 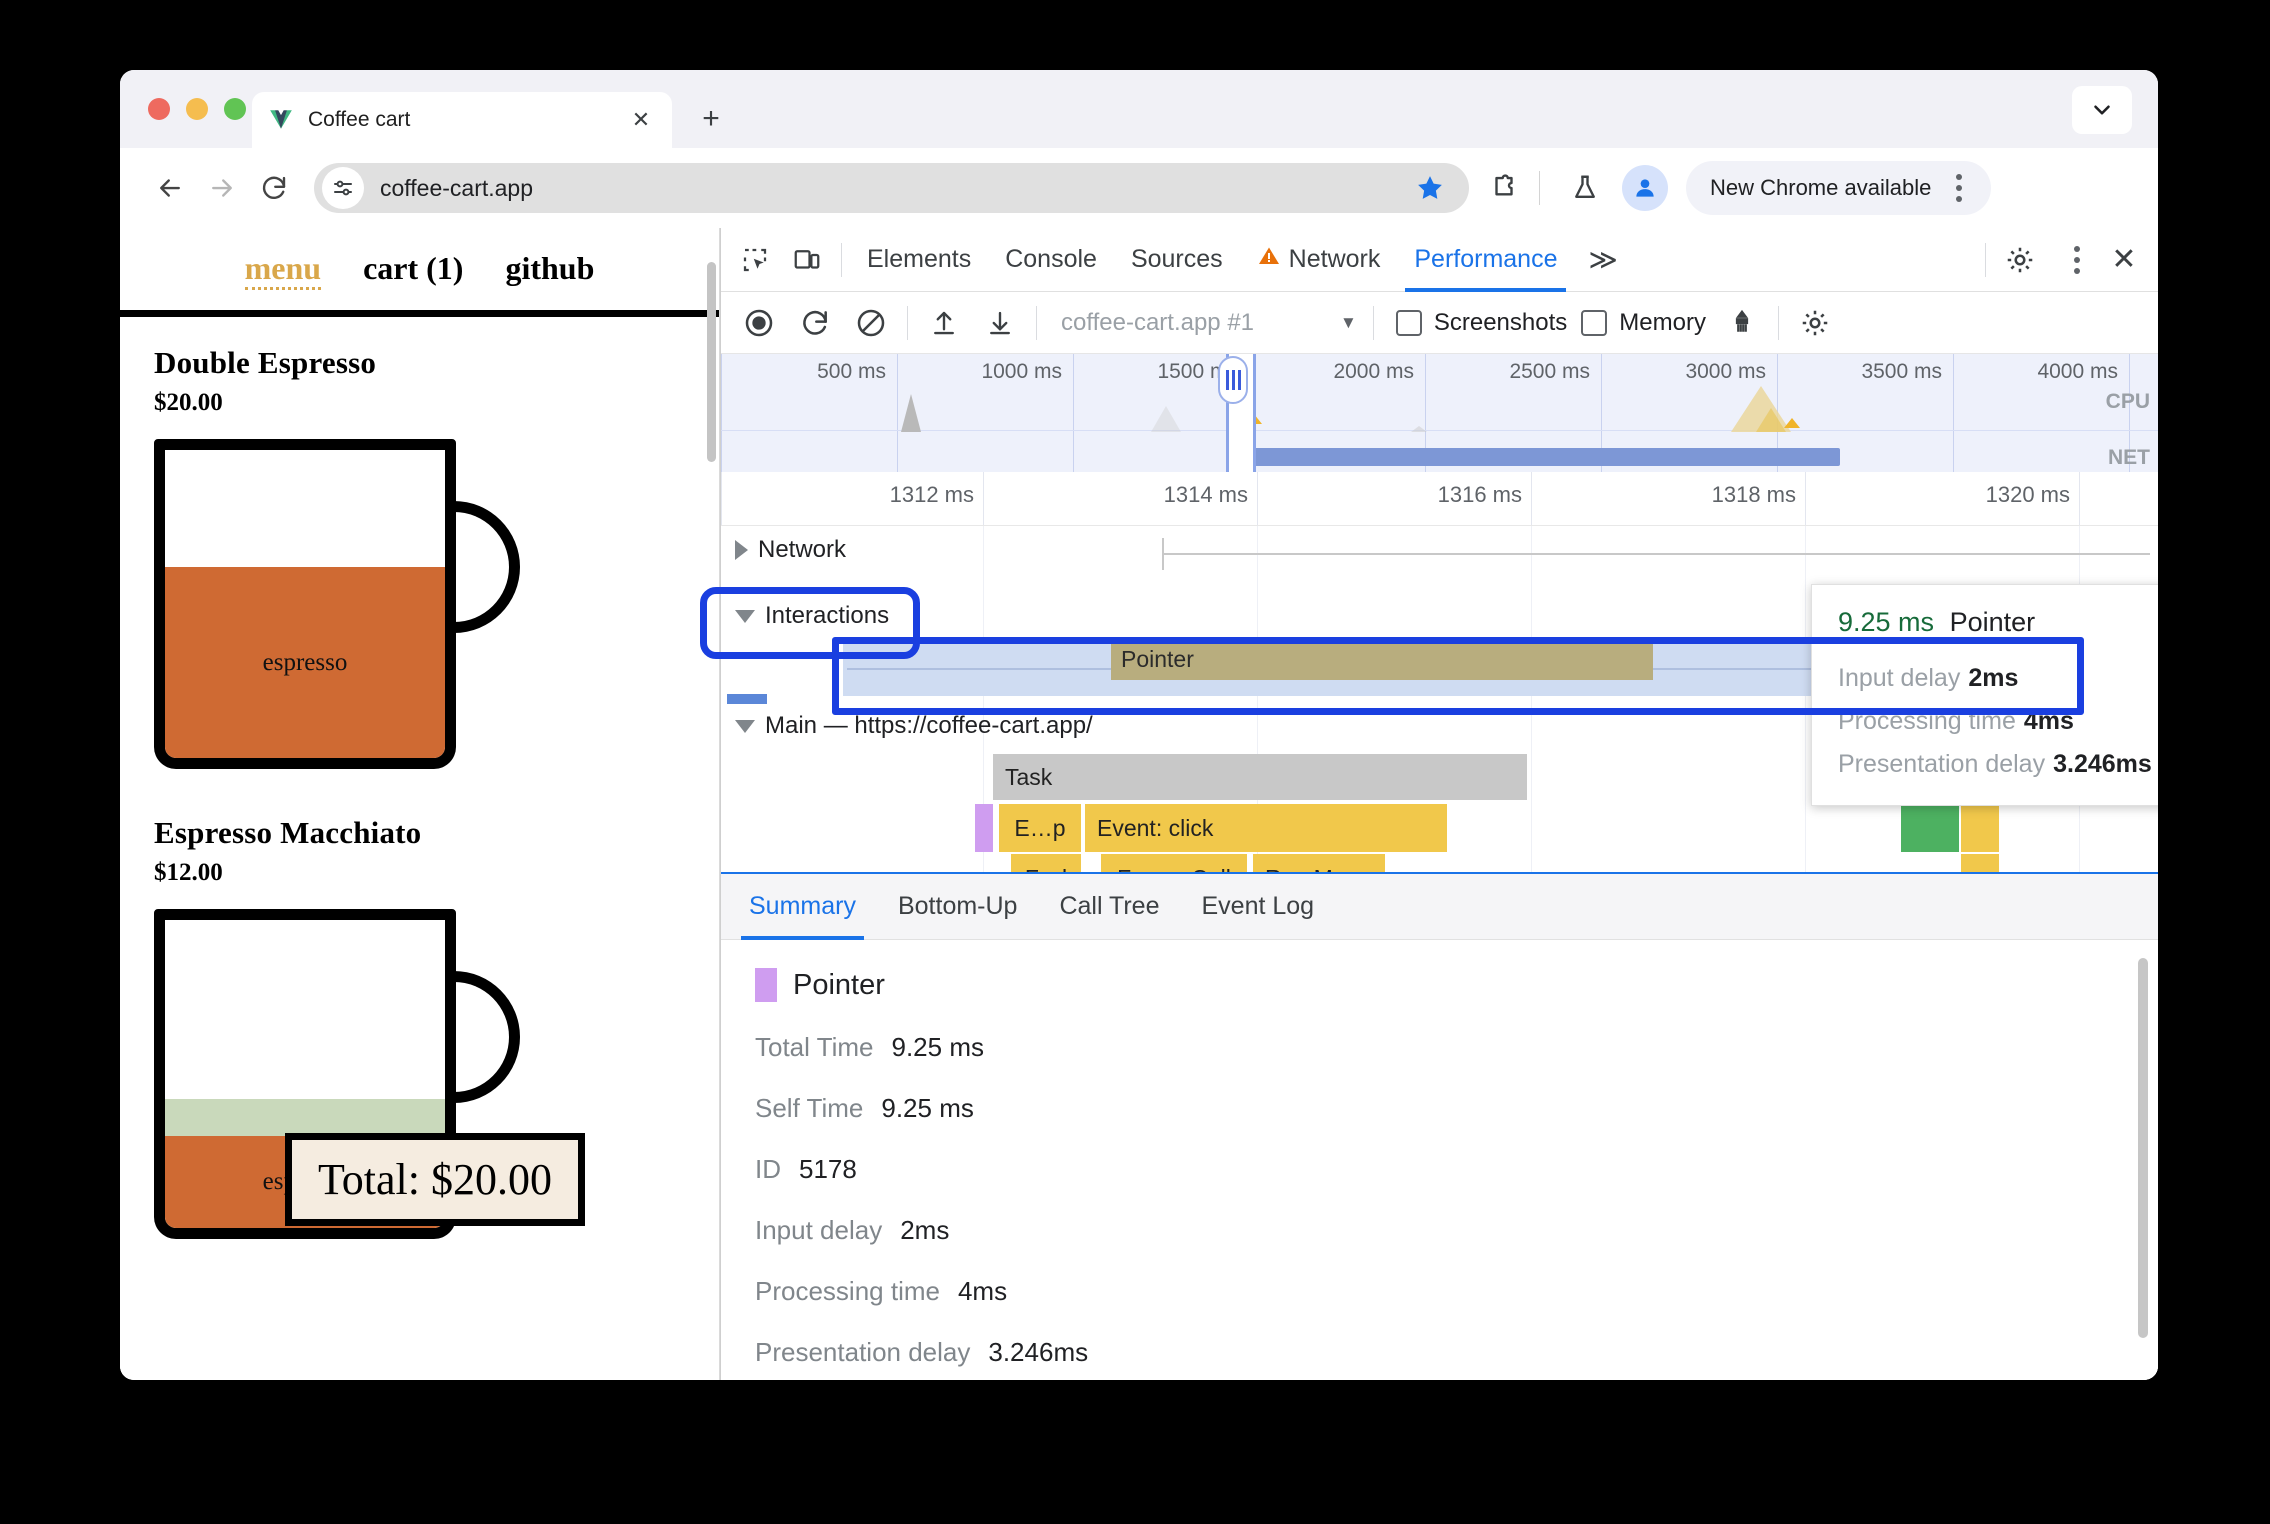 What do you see at coordinates (2127, 401) in the screenshot?
I see `cpu-track-label: CPU` at bounding box center [2127, 401].